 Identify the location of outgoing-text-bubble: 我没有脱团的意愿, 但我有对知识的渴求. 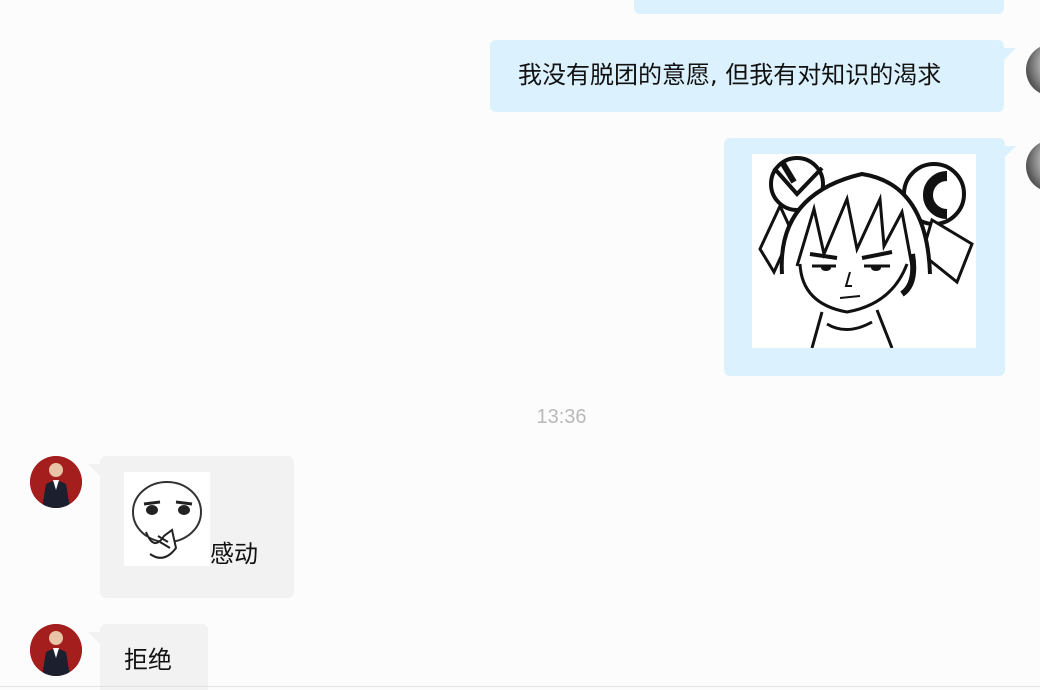
(747, 76).